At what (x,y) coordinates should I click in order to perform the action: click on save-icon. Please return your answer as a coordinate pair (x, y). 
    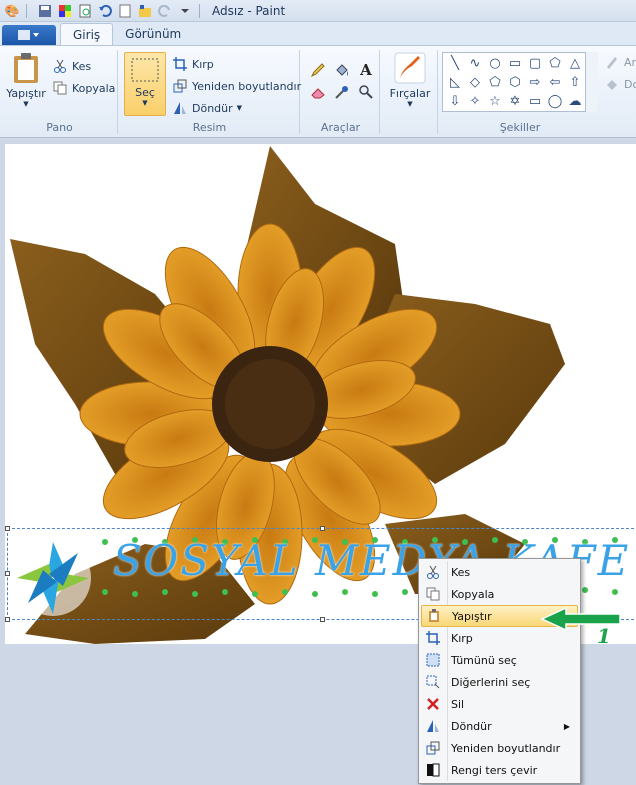
    Looking at the image, I should click on (45, 11).